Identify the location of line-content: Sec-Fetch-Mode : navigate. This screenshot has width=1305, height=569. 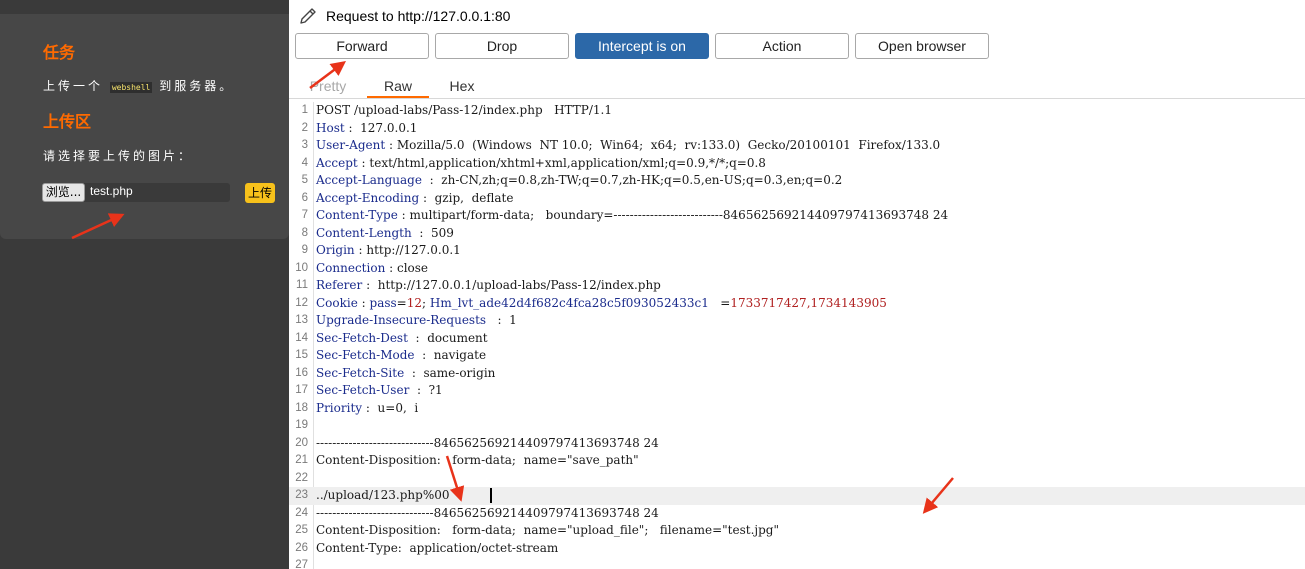
(401, 356).